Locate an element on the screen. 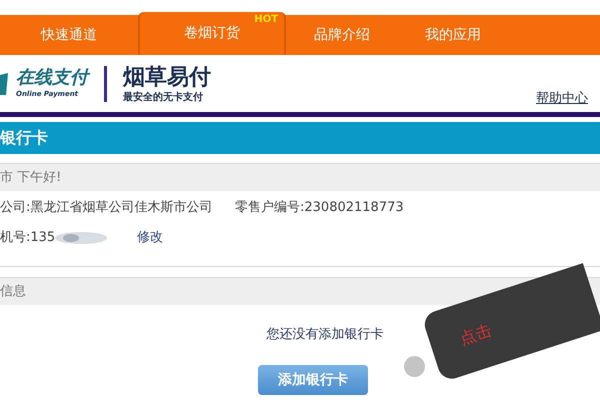 The width and height of the screenshot is (600, 400). nav-tab: 品牌介绍 is located at coordinates (342, 35).